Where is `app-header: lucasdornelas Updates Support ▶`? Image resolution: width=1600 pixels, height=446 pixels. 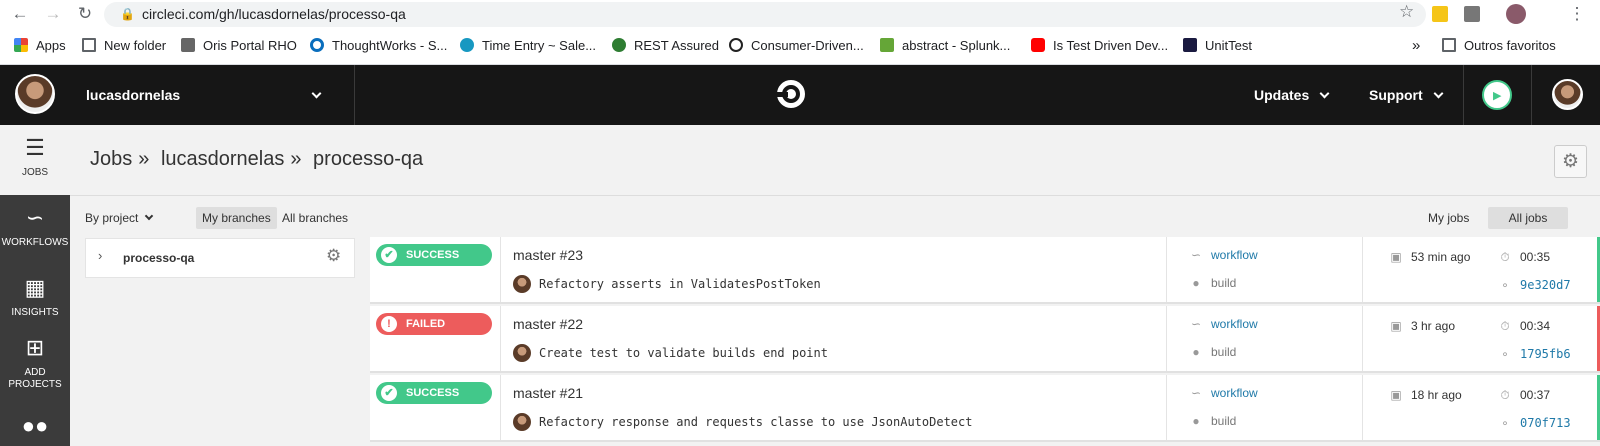
app-header: lucasdornelas Updates Support ▶ is located at coordinates (800, 95).